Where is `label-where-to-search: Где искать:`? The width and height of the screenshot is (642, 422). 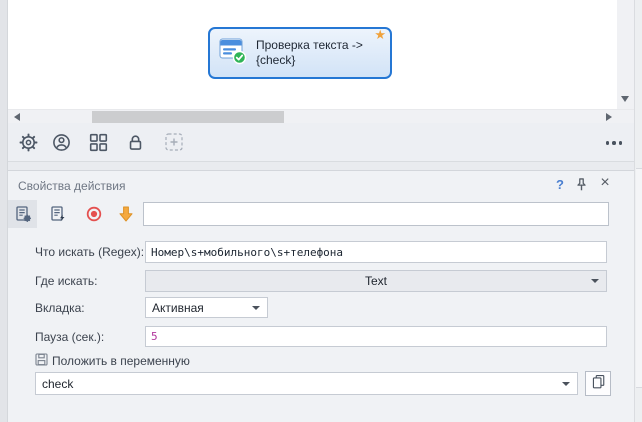
label-where-to-search: Где искать: is located at coordinates (66, 281).